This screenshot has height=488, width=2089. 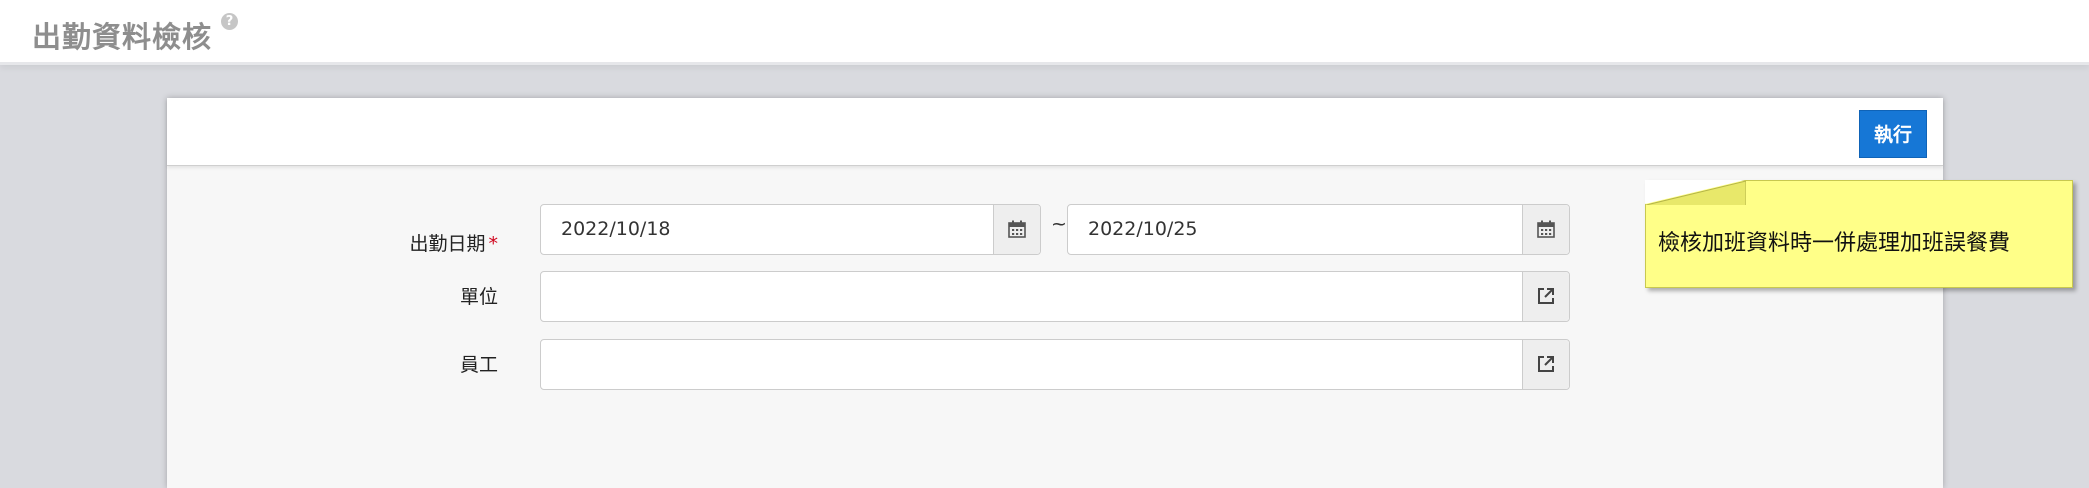 I want to click on unit-label: 單位, so click(x=478, y=297).